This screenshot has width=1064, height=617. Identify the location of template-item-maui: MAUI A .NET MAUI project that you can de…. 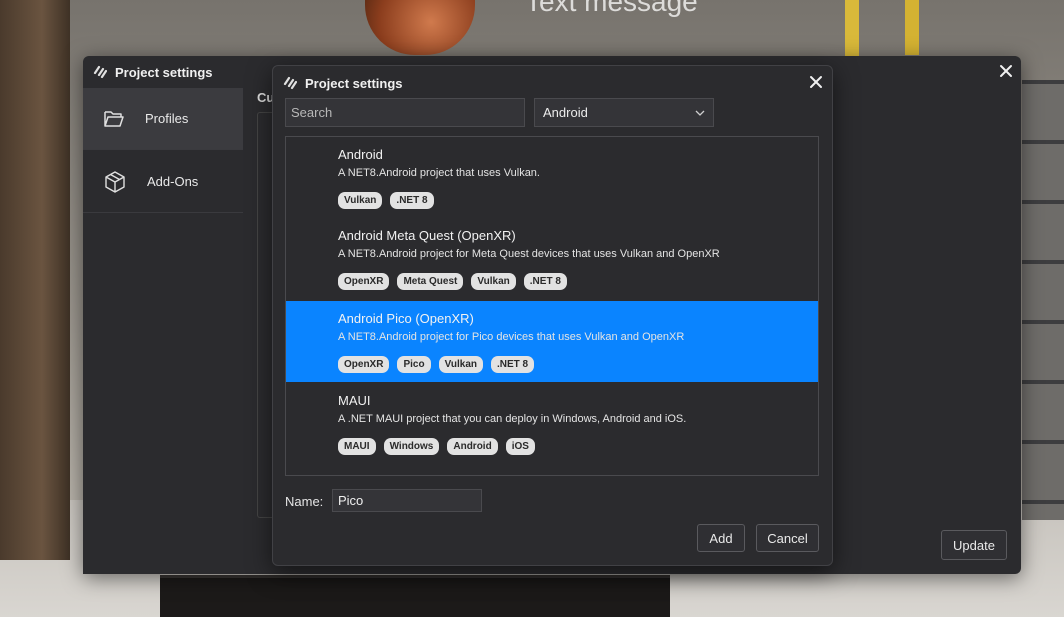
(552, 423).